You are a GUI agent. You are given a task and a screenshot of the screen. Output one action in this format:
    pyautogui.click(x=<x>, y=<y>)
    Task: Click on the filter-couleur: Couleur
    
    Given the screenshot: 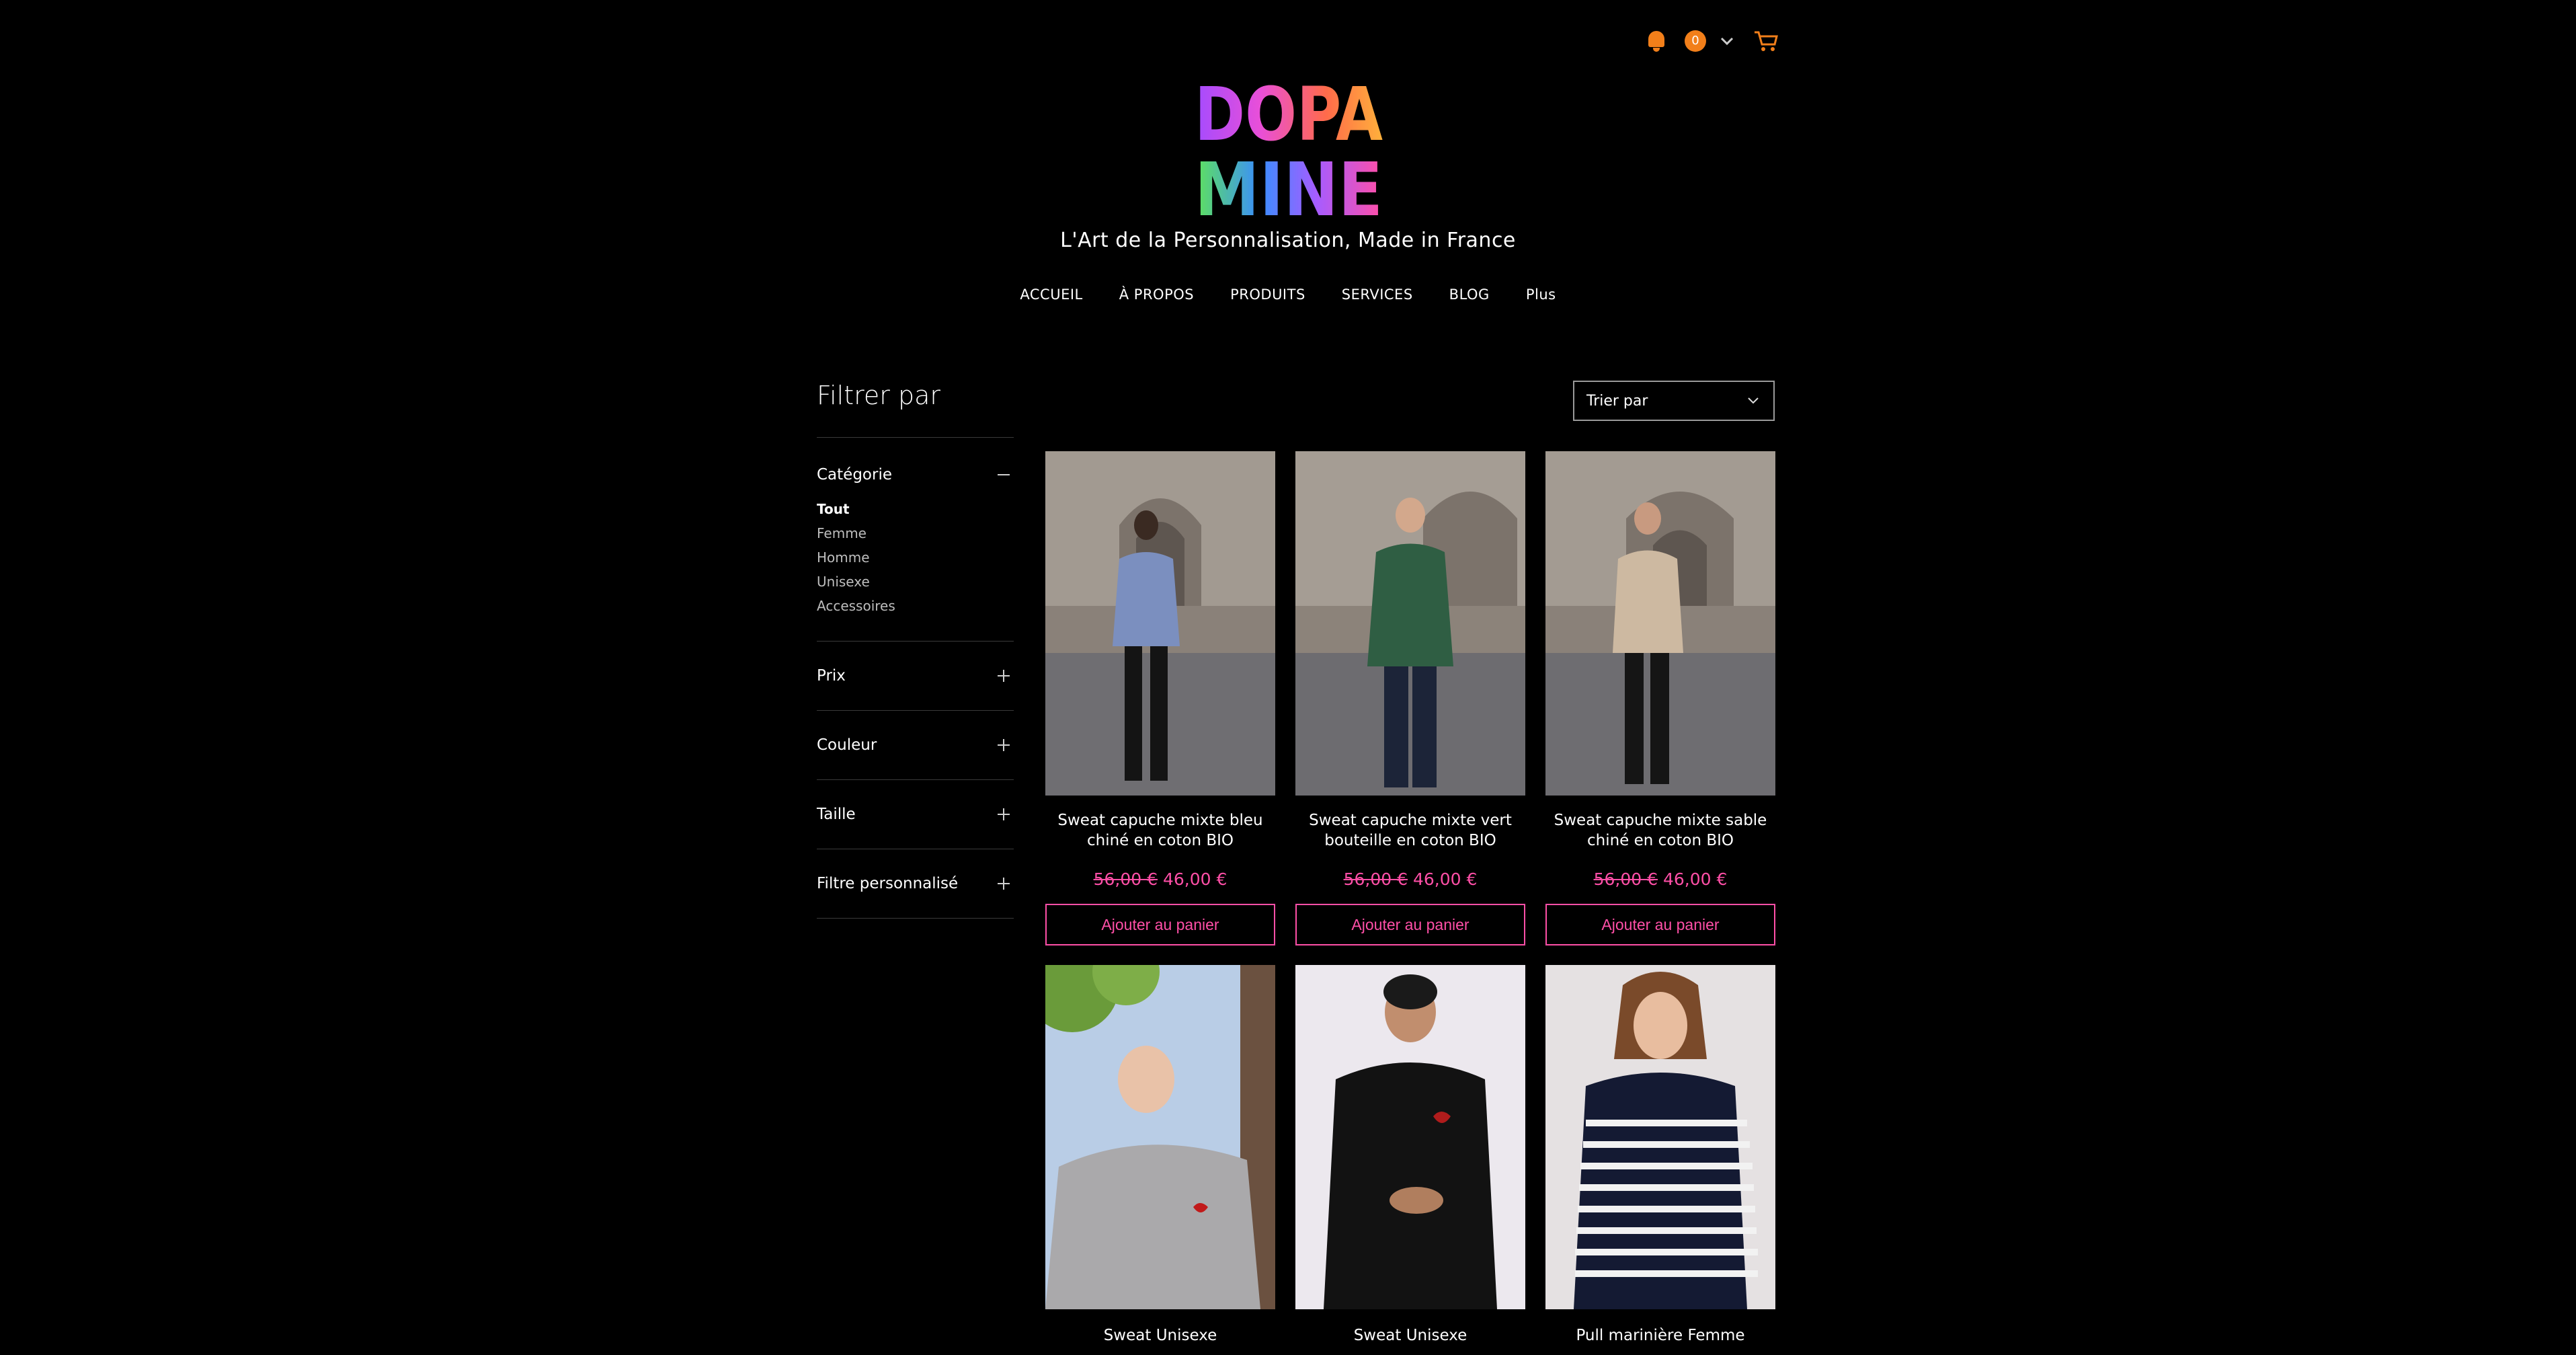 What is the action you would take?
    pyautogui.click(x=915, y=745)
    